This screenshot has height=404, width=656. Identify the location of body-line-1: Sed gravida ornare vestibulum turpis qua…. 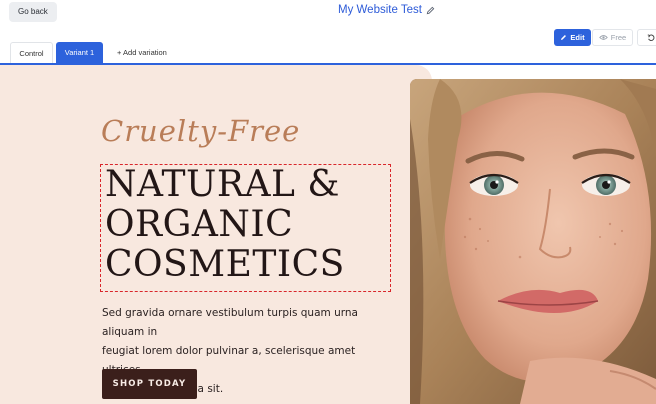
(230, 322).